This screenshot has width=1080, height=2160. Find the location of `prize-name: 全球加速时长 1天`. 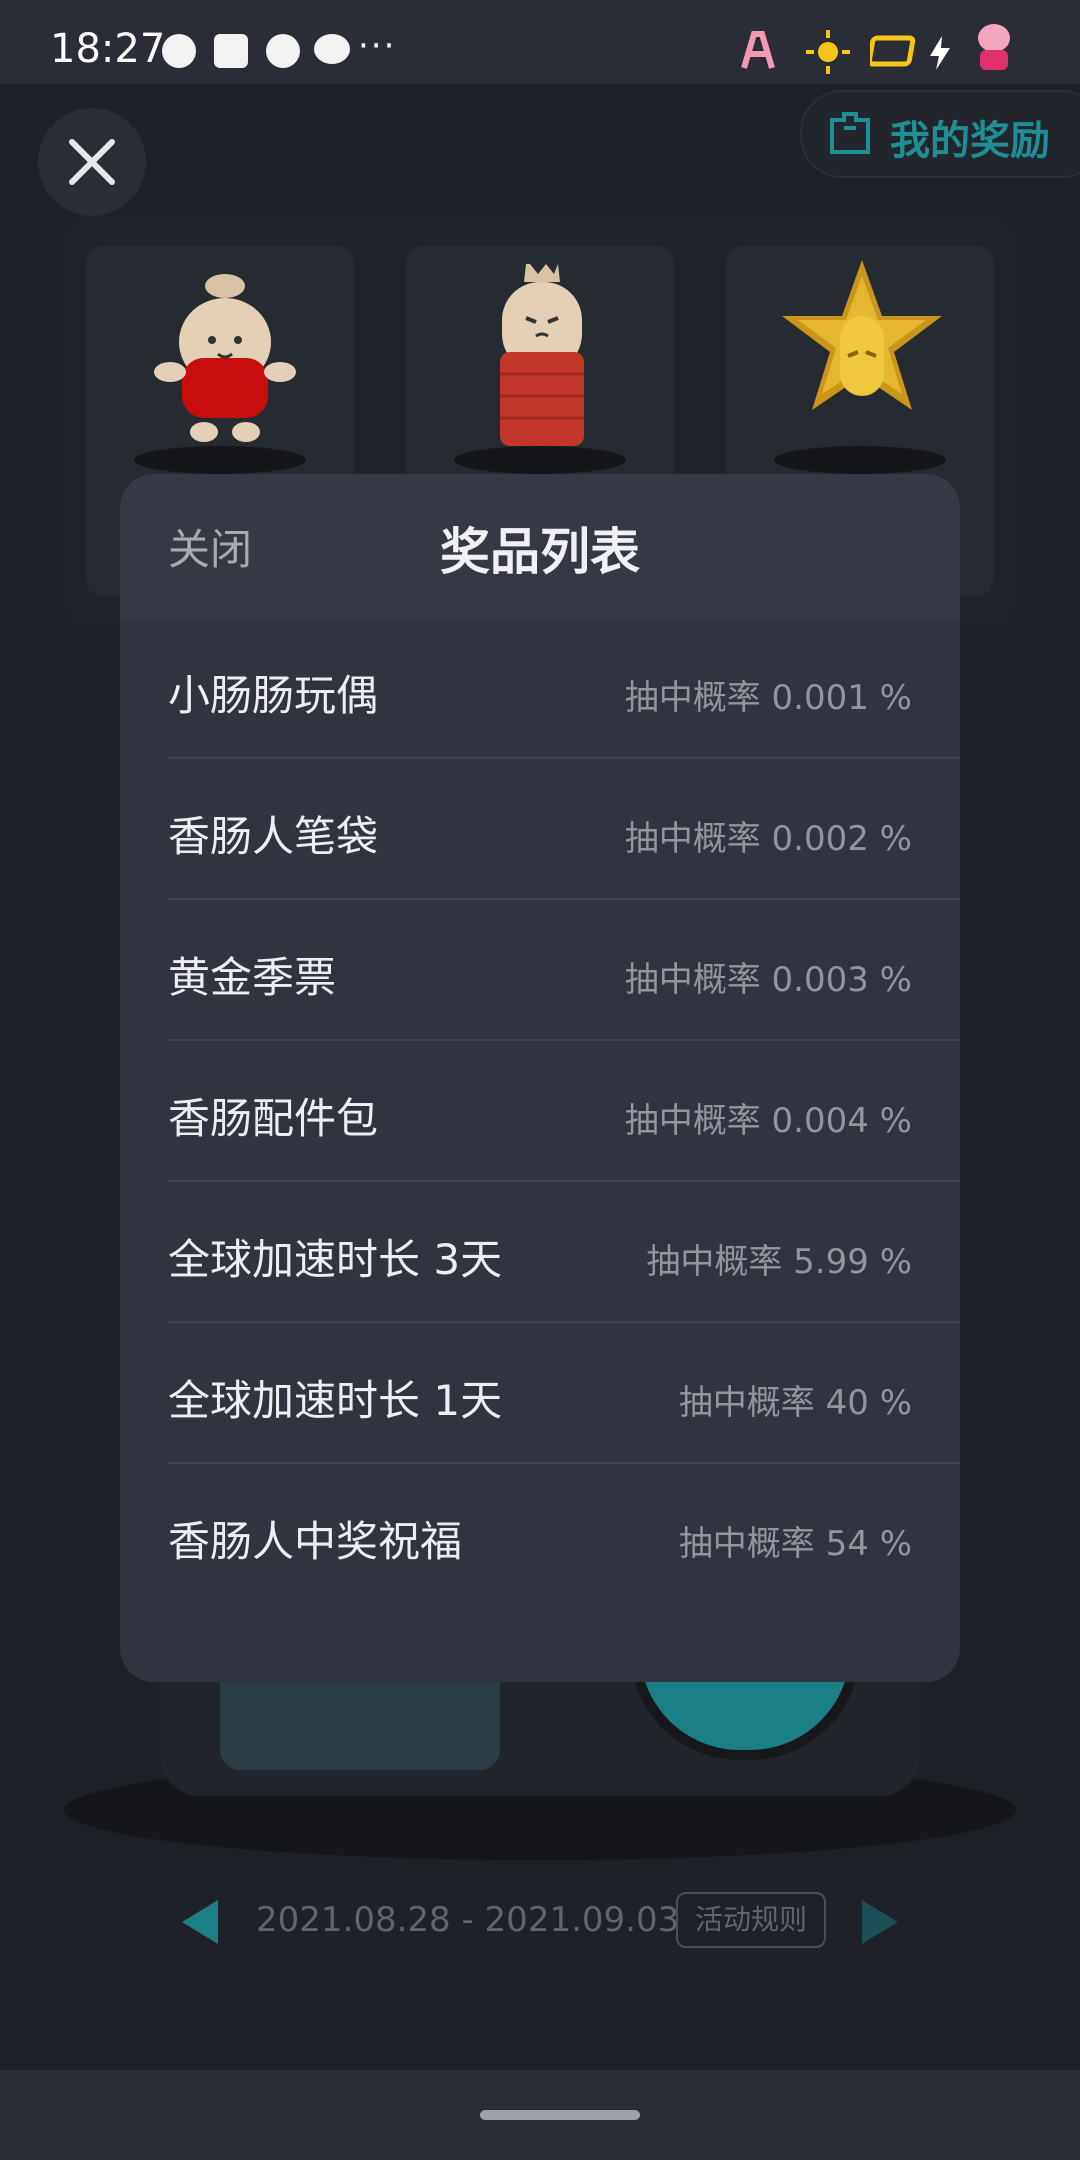

prize-name: 全球加速时长 1天 is located at coordinates (335, 1400).